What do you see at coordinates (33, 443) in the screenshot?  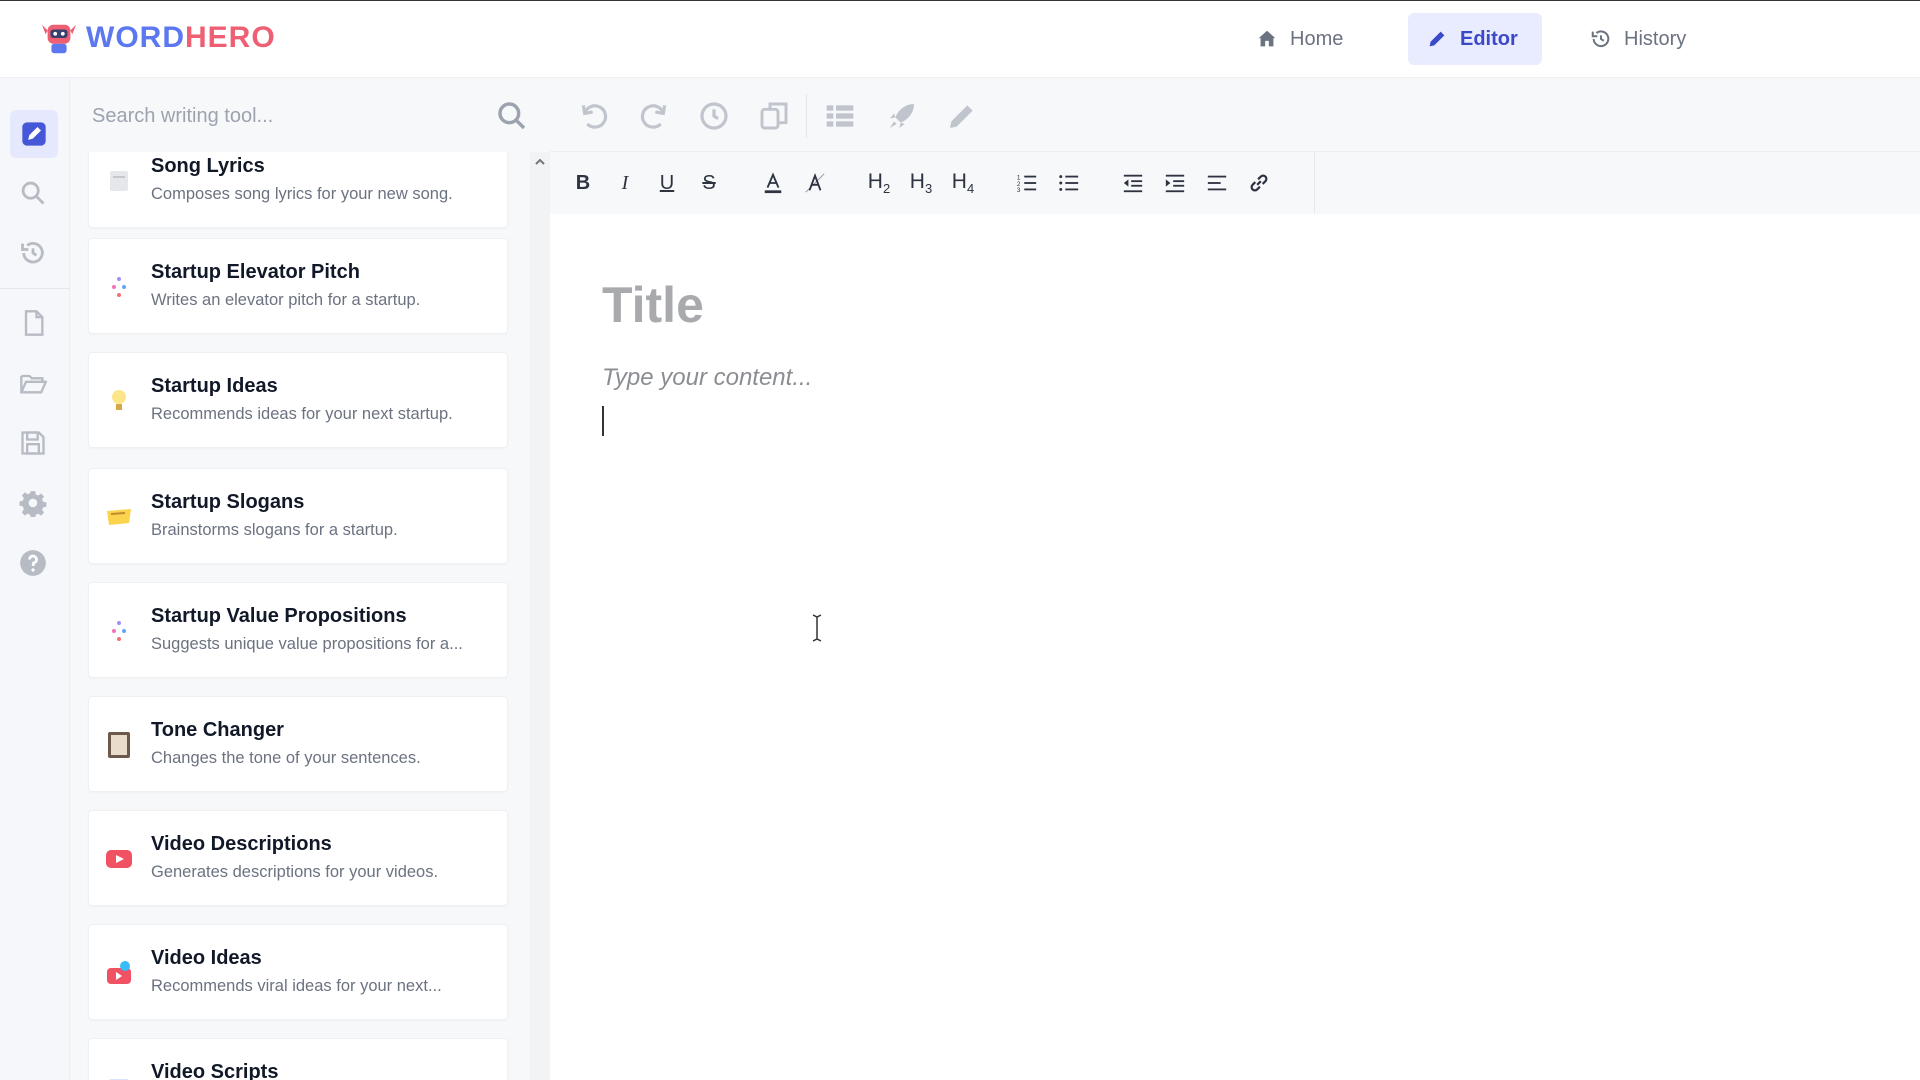 I see `rail-save-button` at bounding box center [33, 443].